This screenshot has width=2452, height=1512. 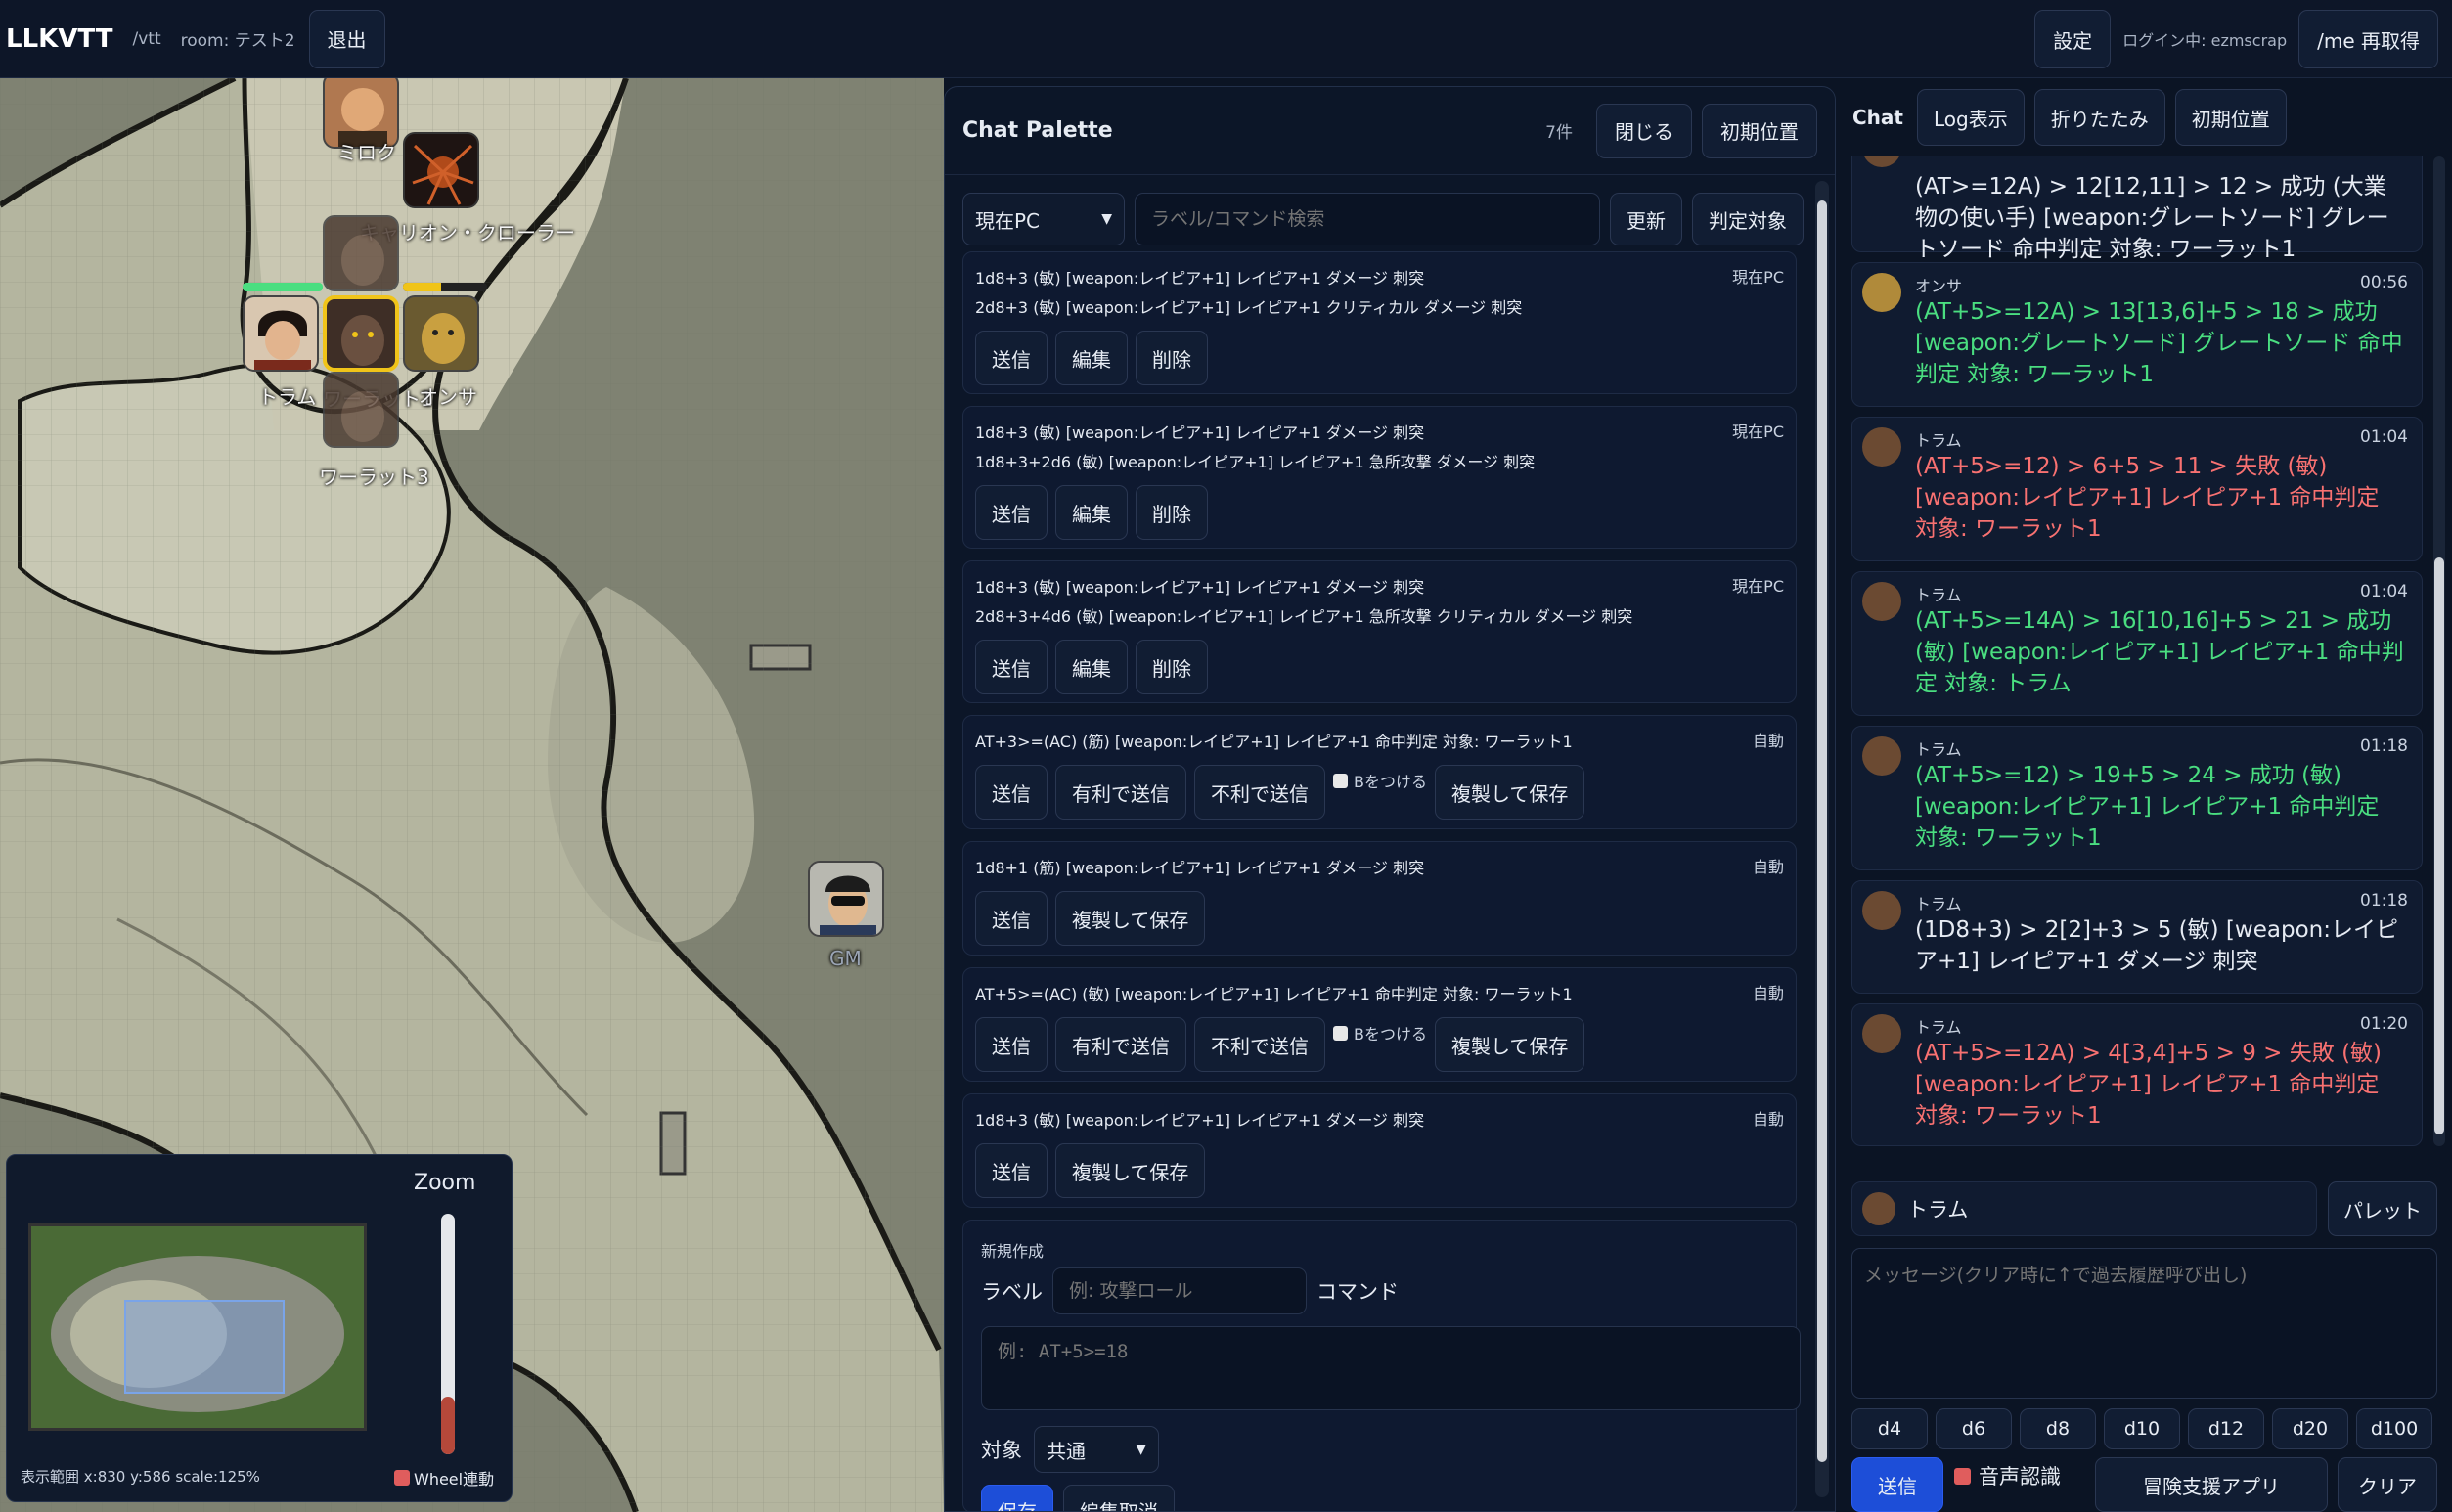 I want to click on voice-recognition-toggle: 音声認識, so click(x=2008, y=1476).